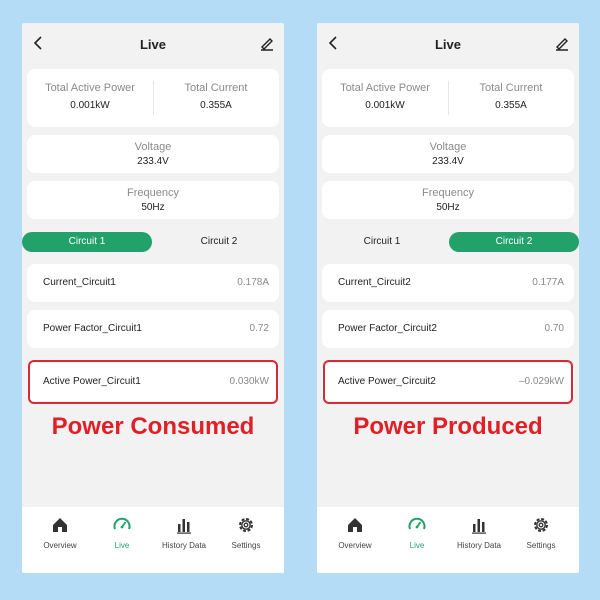  Describe the element at coordinates (259, 328) in the screenshot. I see `row-value: 0.72` at that location.